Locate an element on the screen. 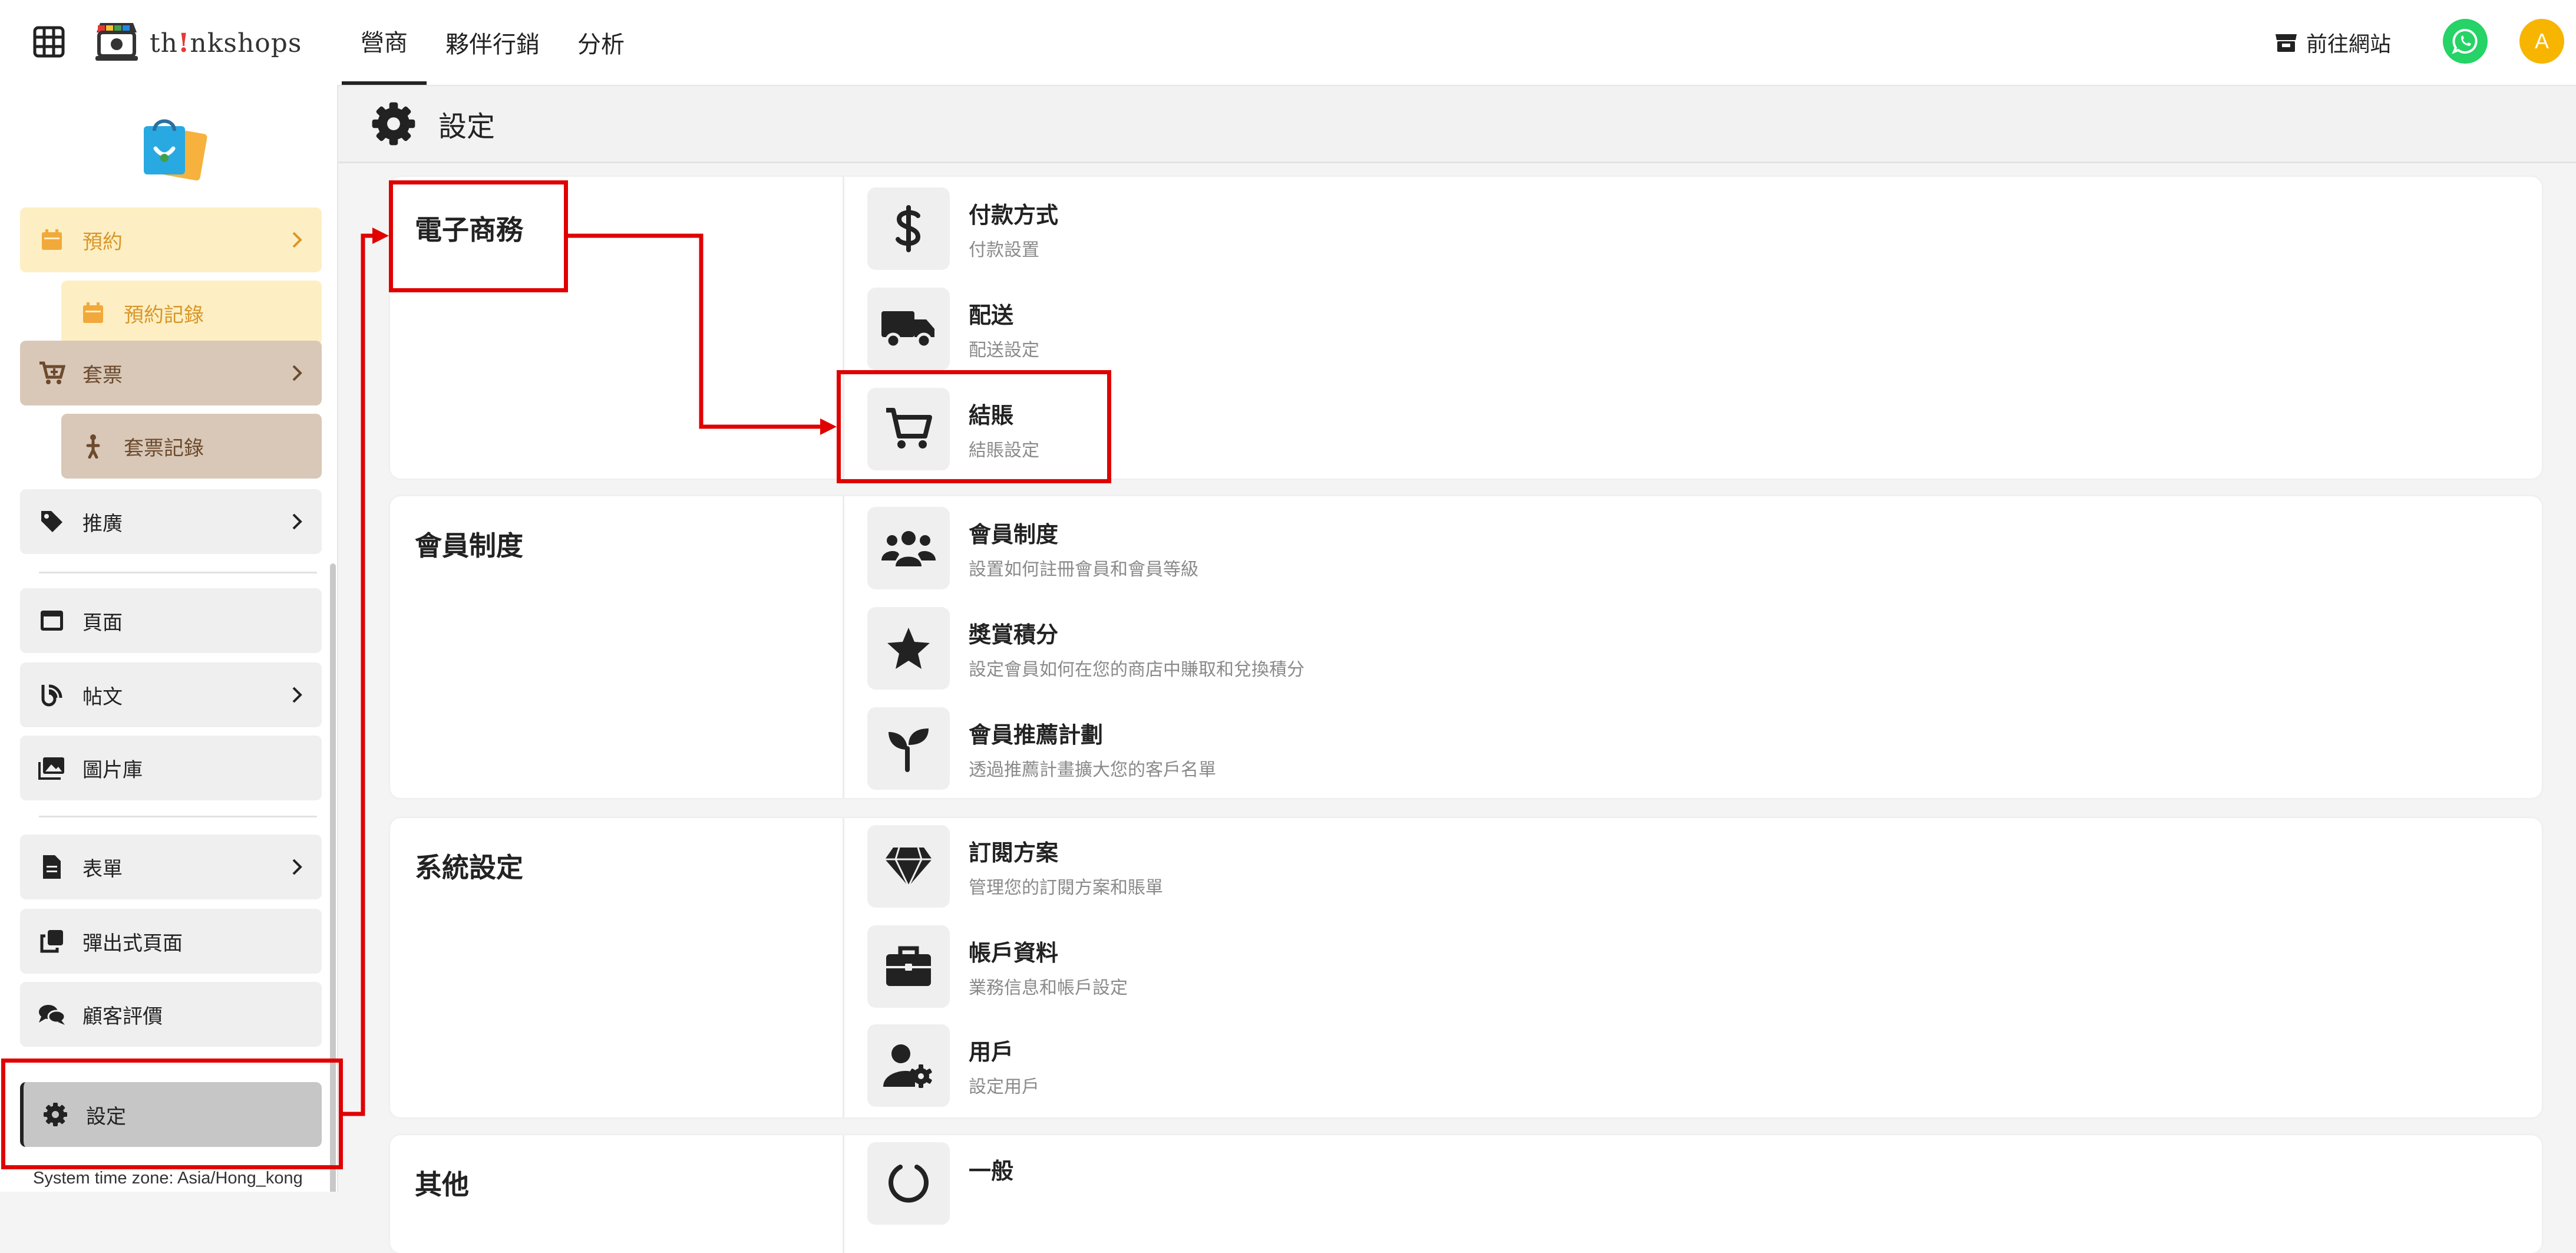 The width and height of the screenshot is (2576, 1253). sidebar-item-label: 帖文 is located at coordinates (102, 696).